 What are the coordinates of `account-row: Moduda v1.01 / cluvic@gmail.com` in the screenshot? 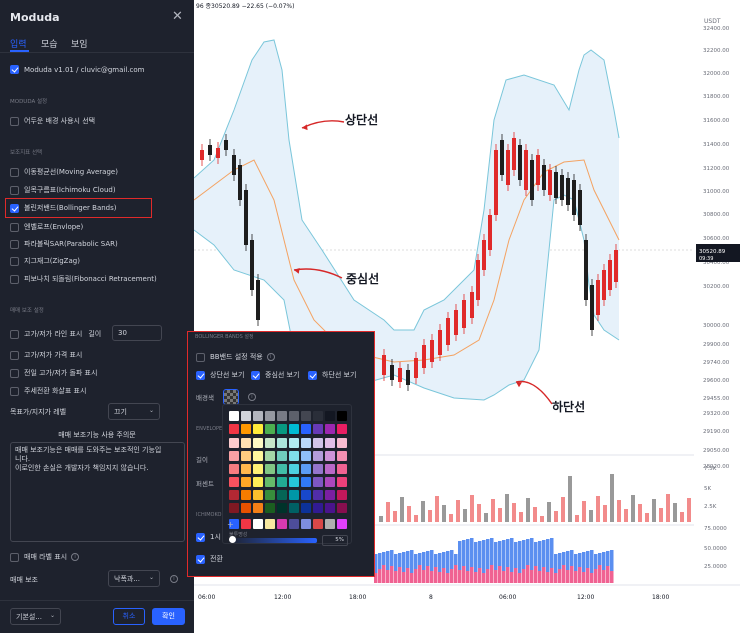 It's located at (77, 69).